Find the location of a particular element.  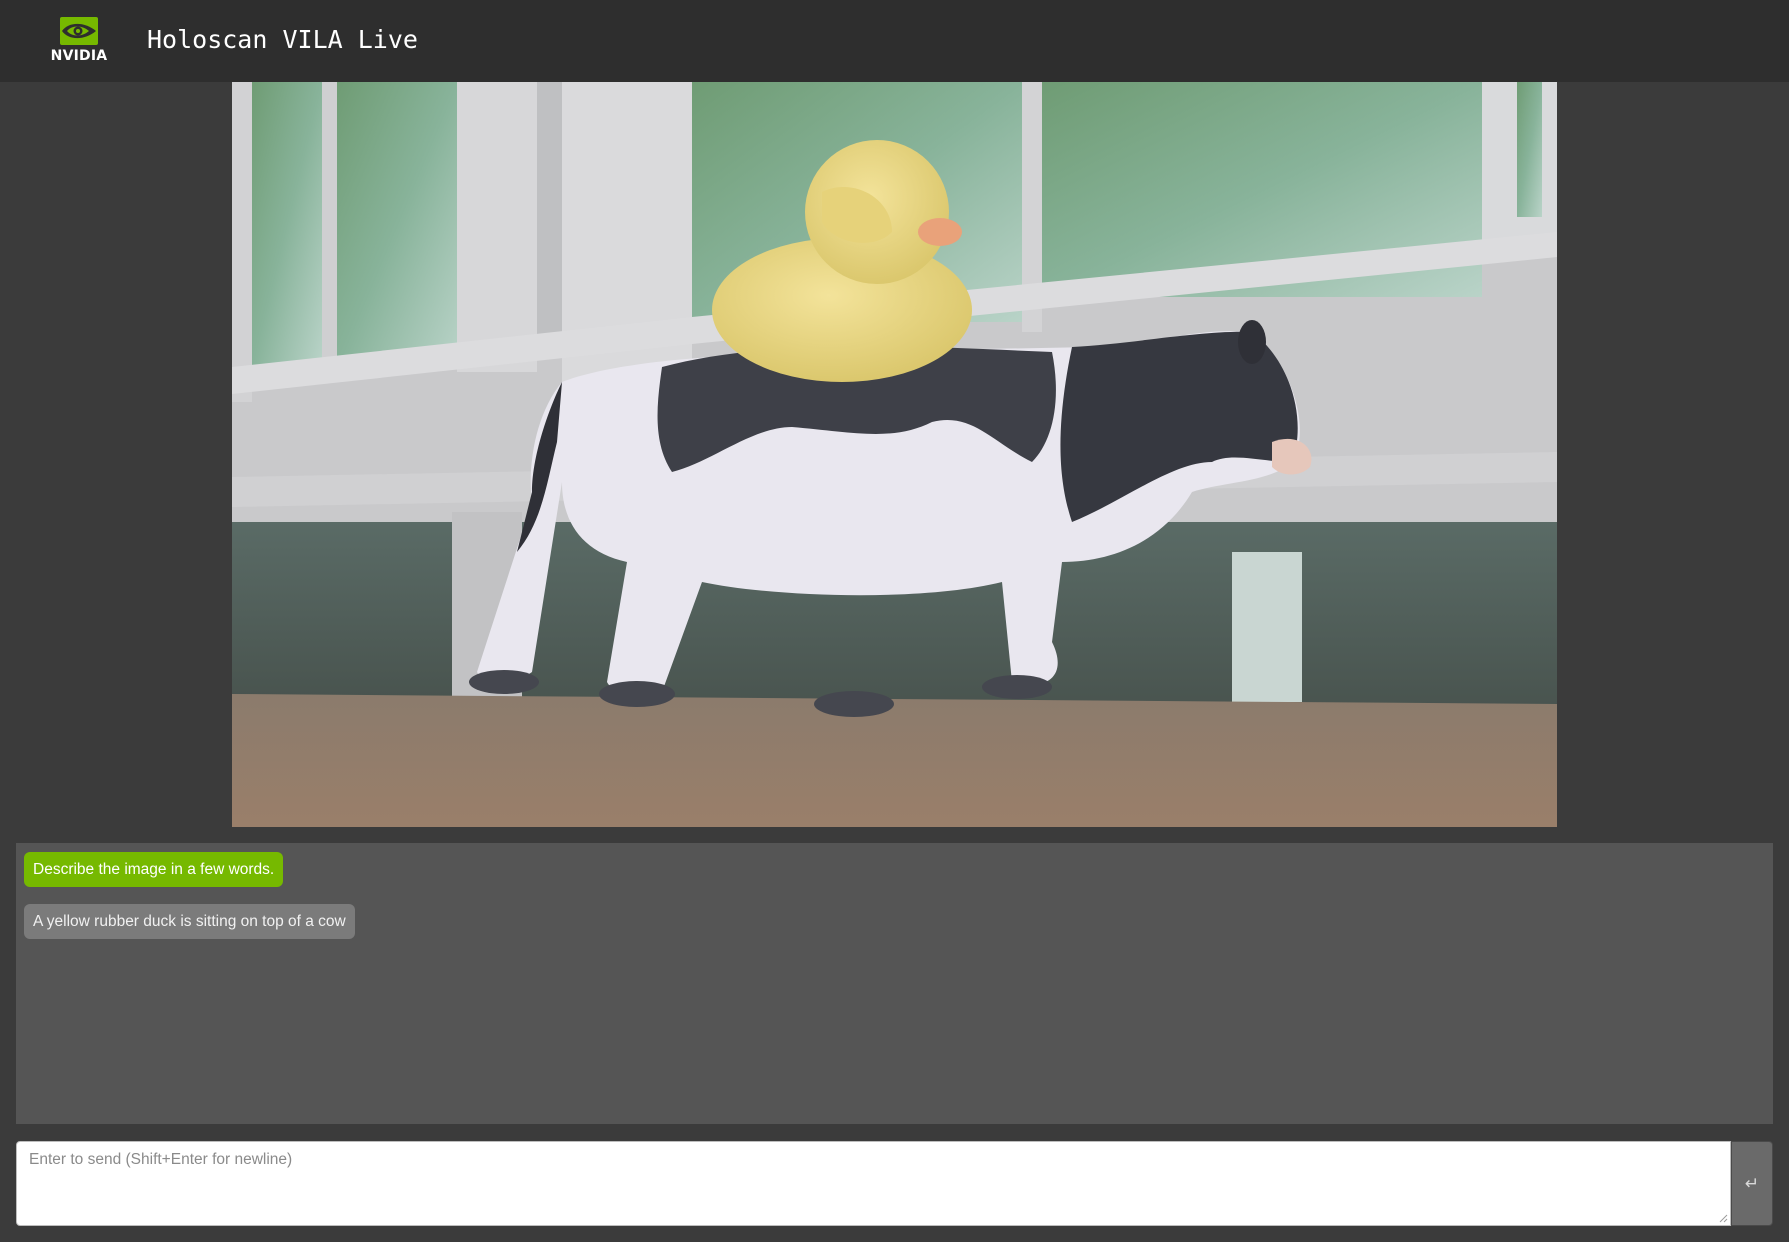

prompt-input is located at coordinates (873, 1183).